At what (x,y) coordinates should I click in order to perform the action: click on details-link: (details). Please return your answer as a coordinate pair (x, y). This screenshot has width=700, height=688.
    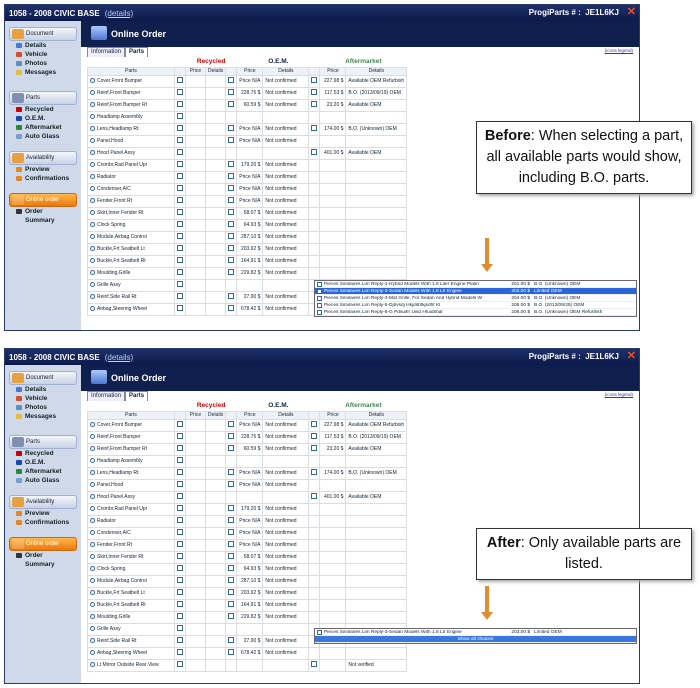
    Looking at the image, I should click on (119, 357).